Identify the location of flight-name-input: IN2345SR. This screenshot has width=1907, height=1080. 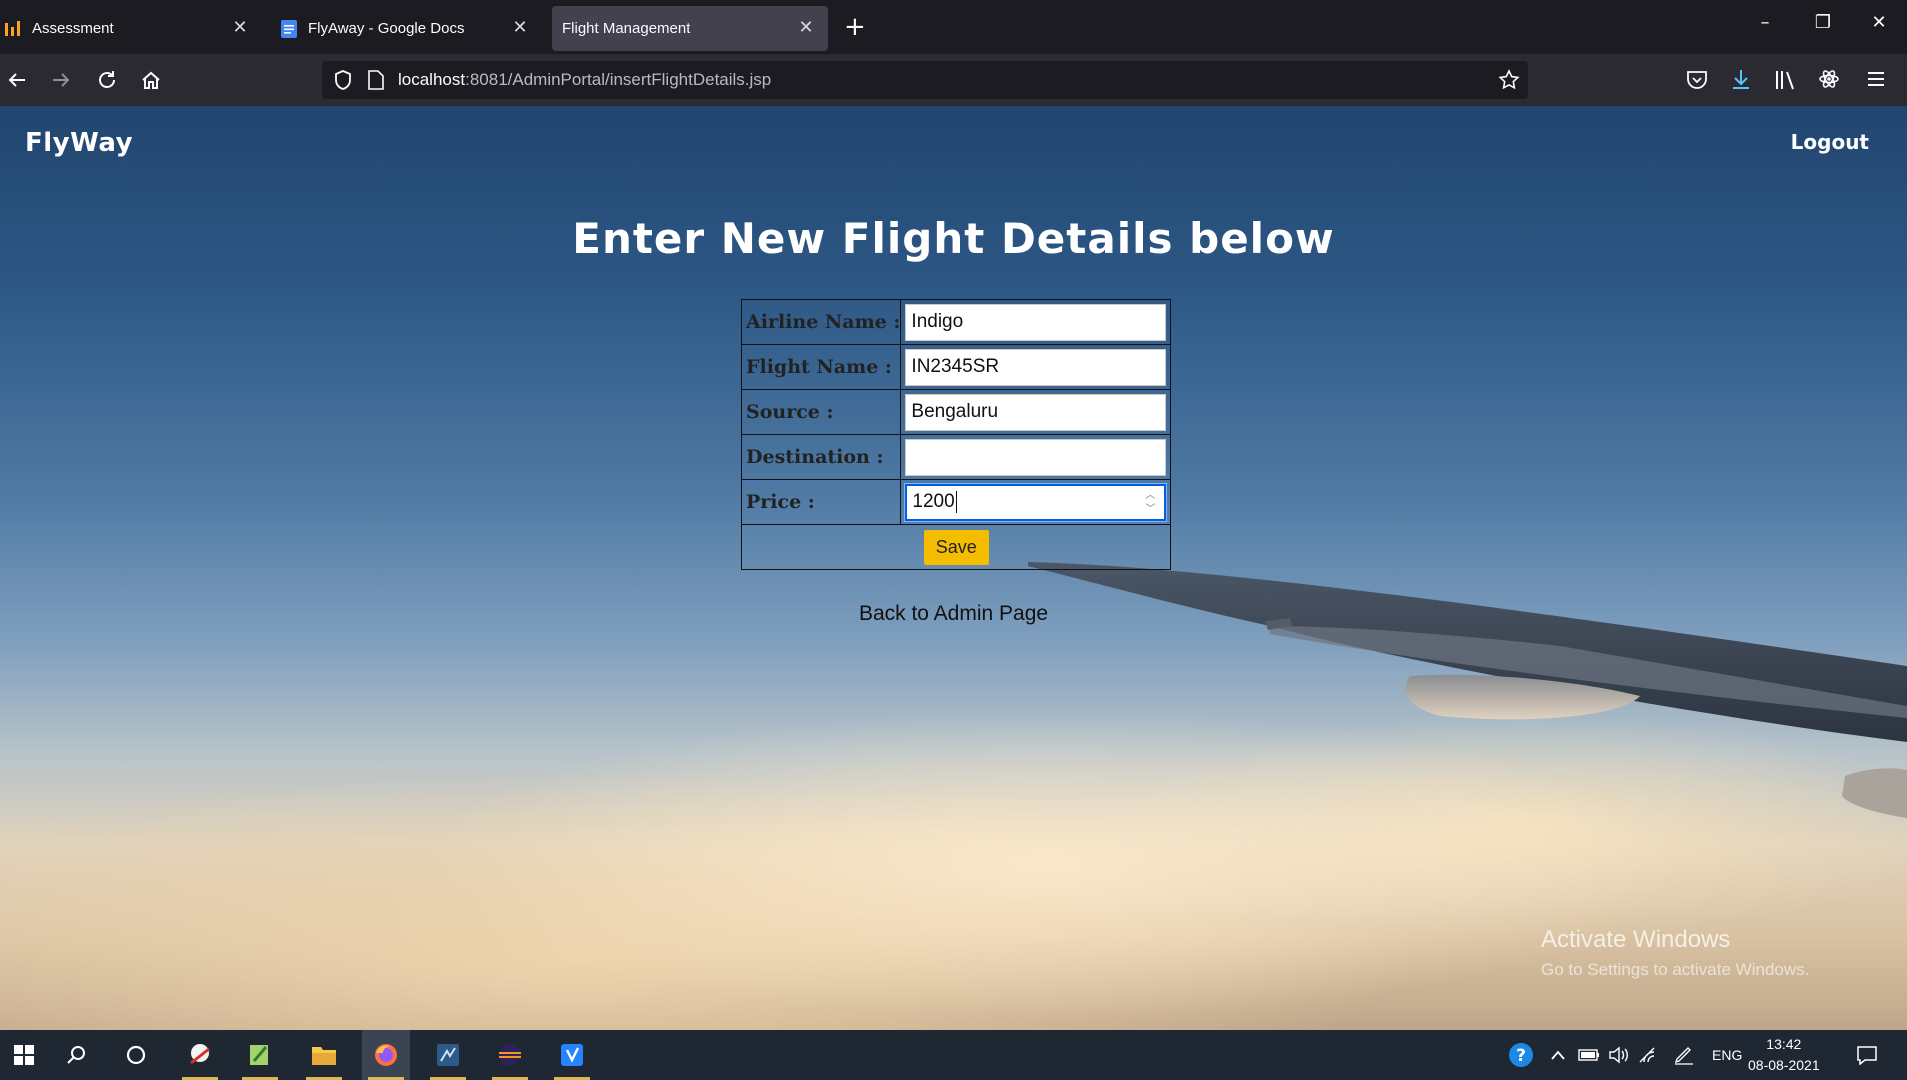
(1036, 367).